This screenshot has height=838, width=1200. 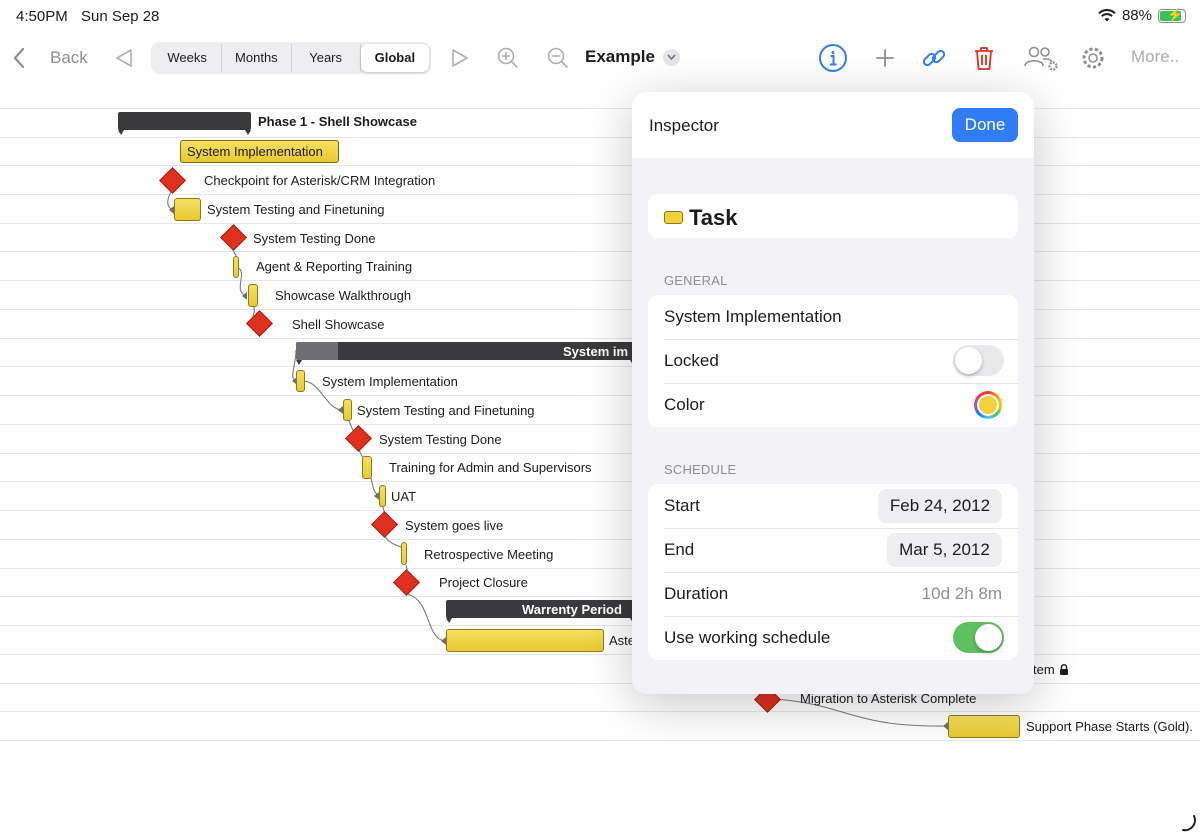 What do you see at coordinates (841, 638) in the screenshot?
I see `working-schedule-row: Use working schedule` at bounding box center [841, 638].